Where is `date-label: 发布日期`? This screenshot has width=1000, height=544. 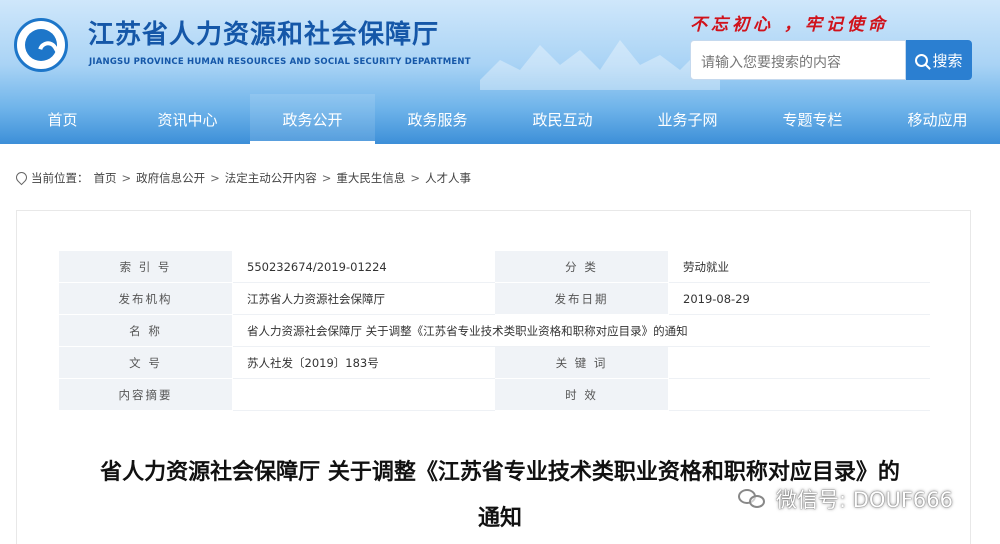 date-label: 发布日期 is located at coordinates (581, 298).